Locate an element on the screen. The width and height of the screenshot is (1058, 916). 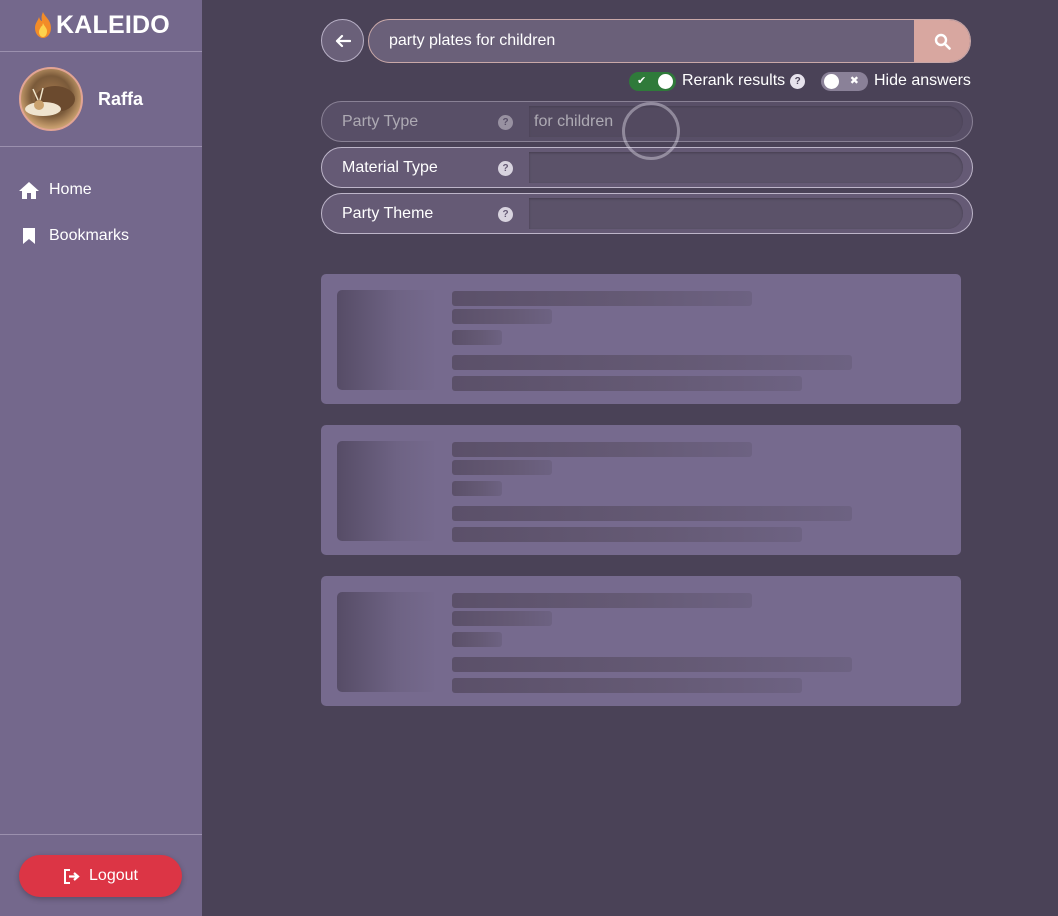
brand: KALEIDO is located at coordinates (101, 26).